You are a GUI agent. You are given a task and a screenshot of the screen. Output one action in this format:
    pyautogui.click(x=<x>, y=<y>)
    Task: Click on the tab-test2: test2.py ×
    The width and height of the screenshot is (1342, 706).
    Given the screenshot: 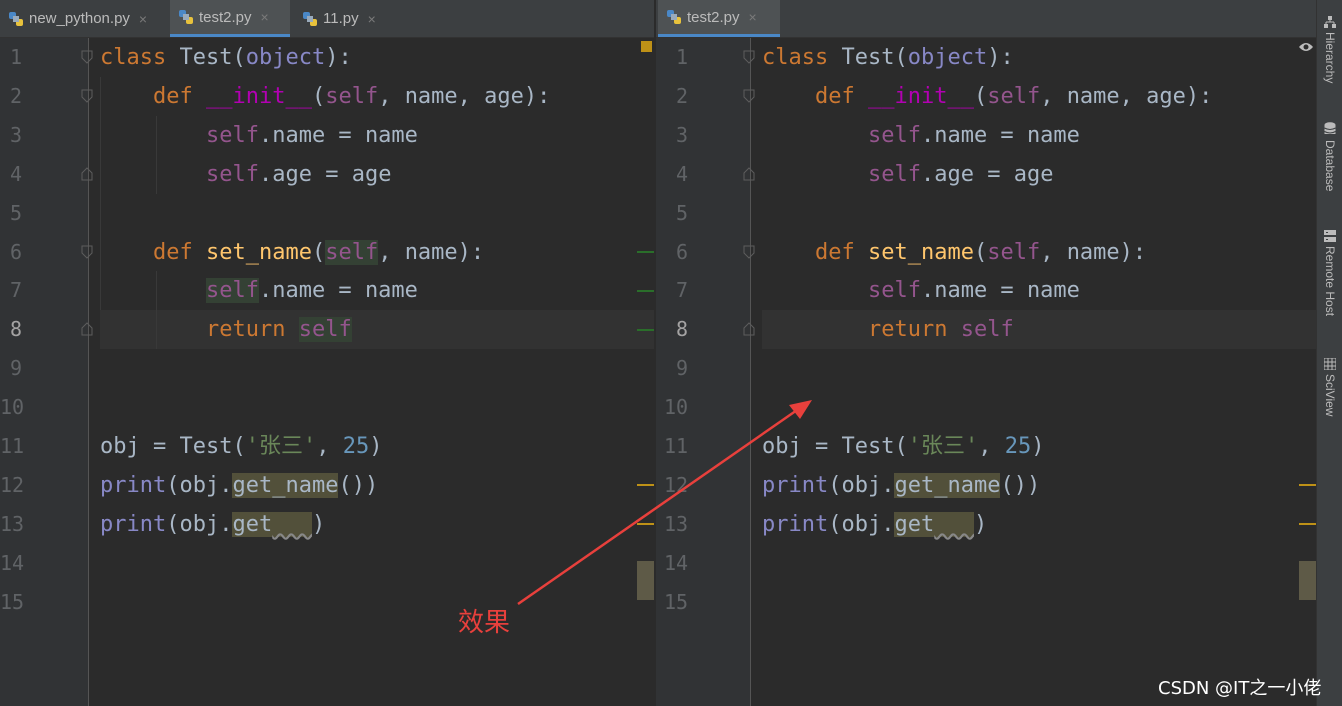 What is the action you would take?
    pyautogui.click(x=230, y=18)
    